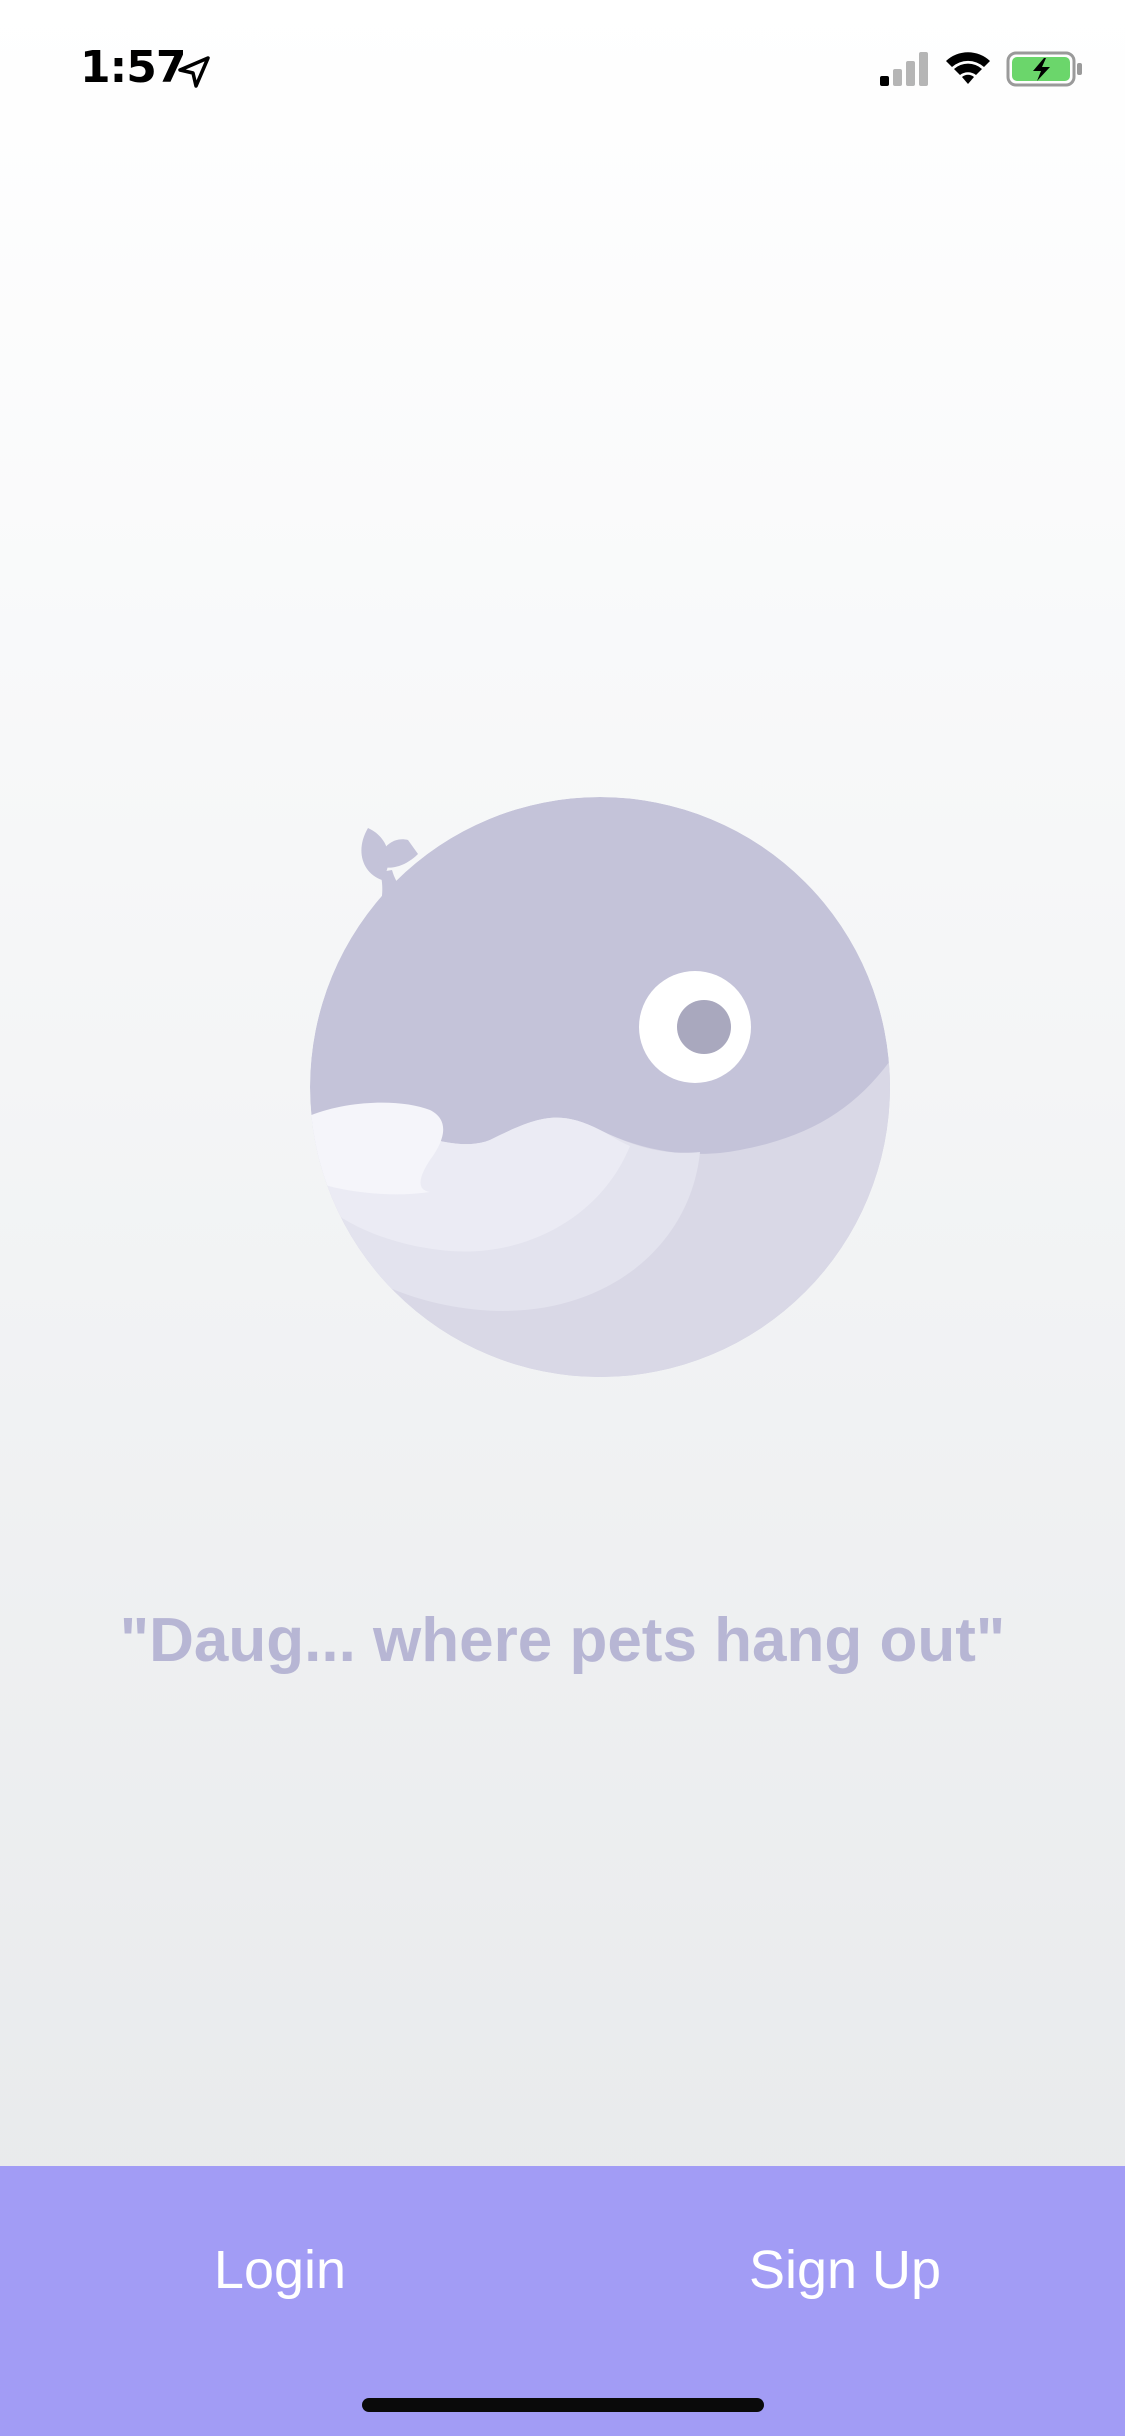  Describe the element at coordinates (562, 70) in the screenshot. I see `status-bar: 1:57` at that location.